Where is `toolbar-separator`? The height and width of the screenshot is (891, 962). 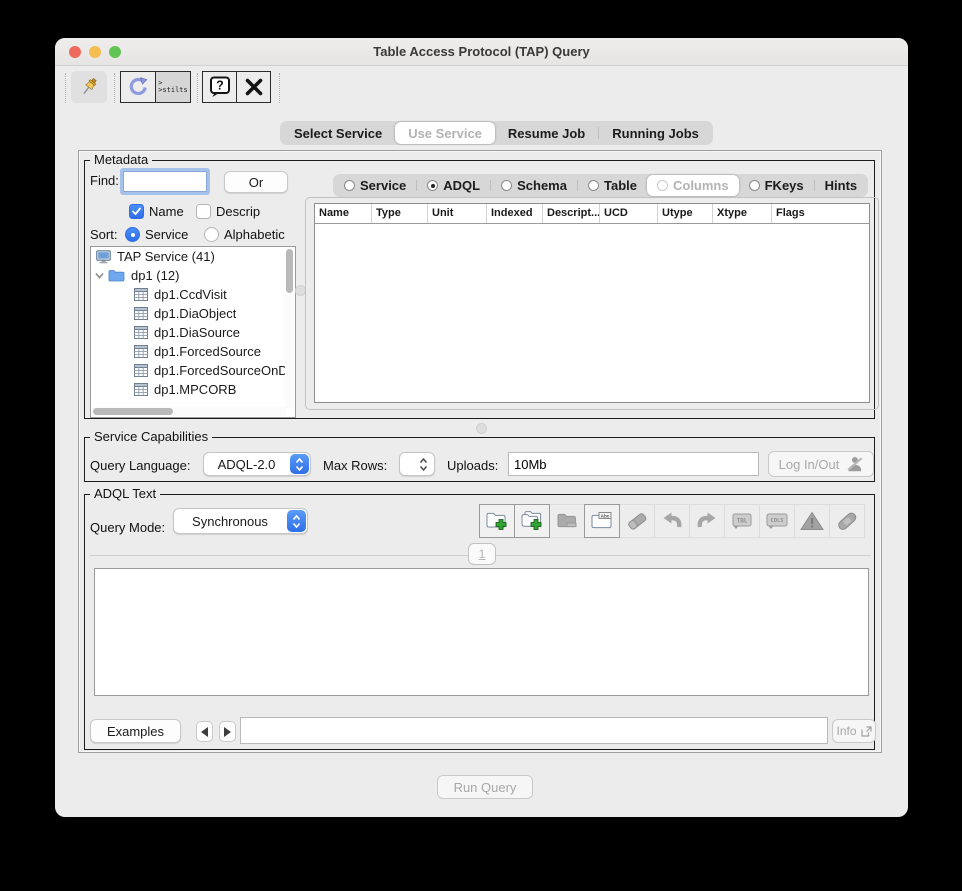
toolbar-separator is located at coordinates (197, 88).